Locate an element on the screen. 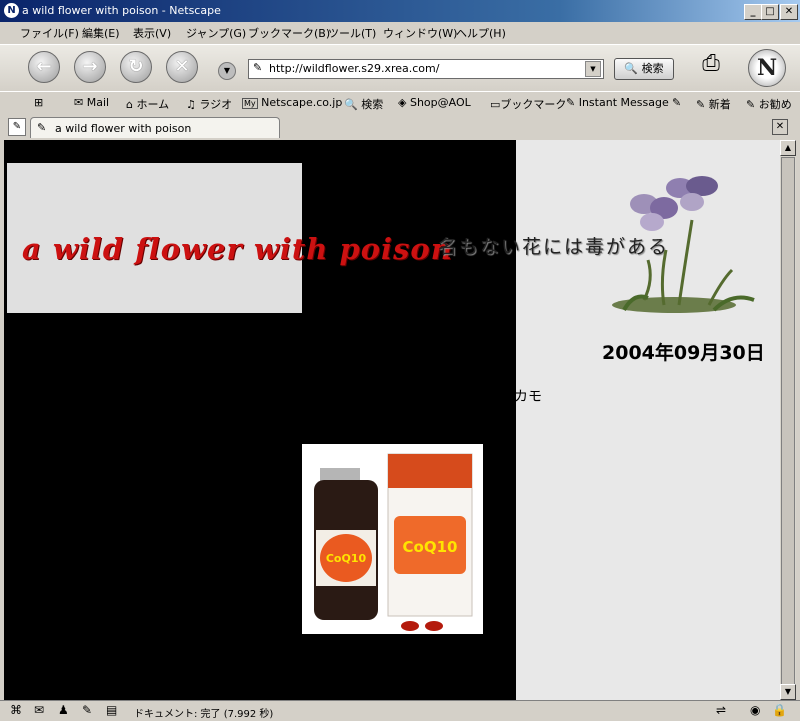  back-button: ← is located at coordinates (44, 67).